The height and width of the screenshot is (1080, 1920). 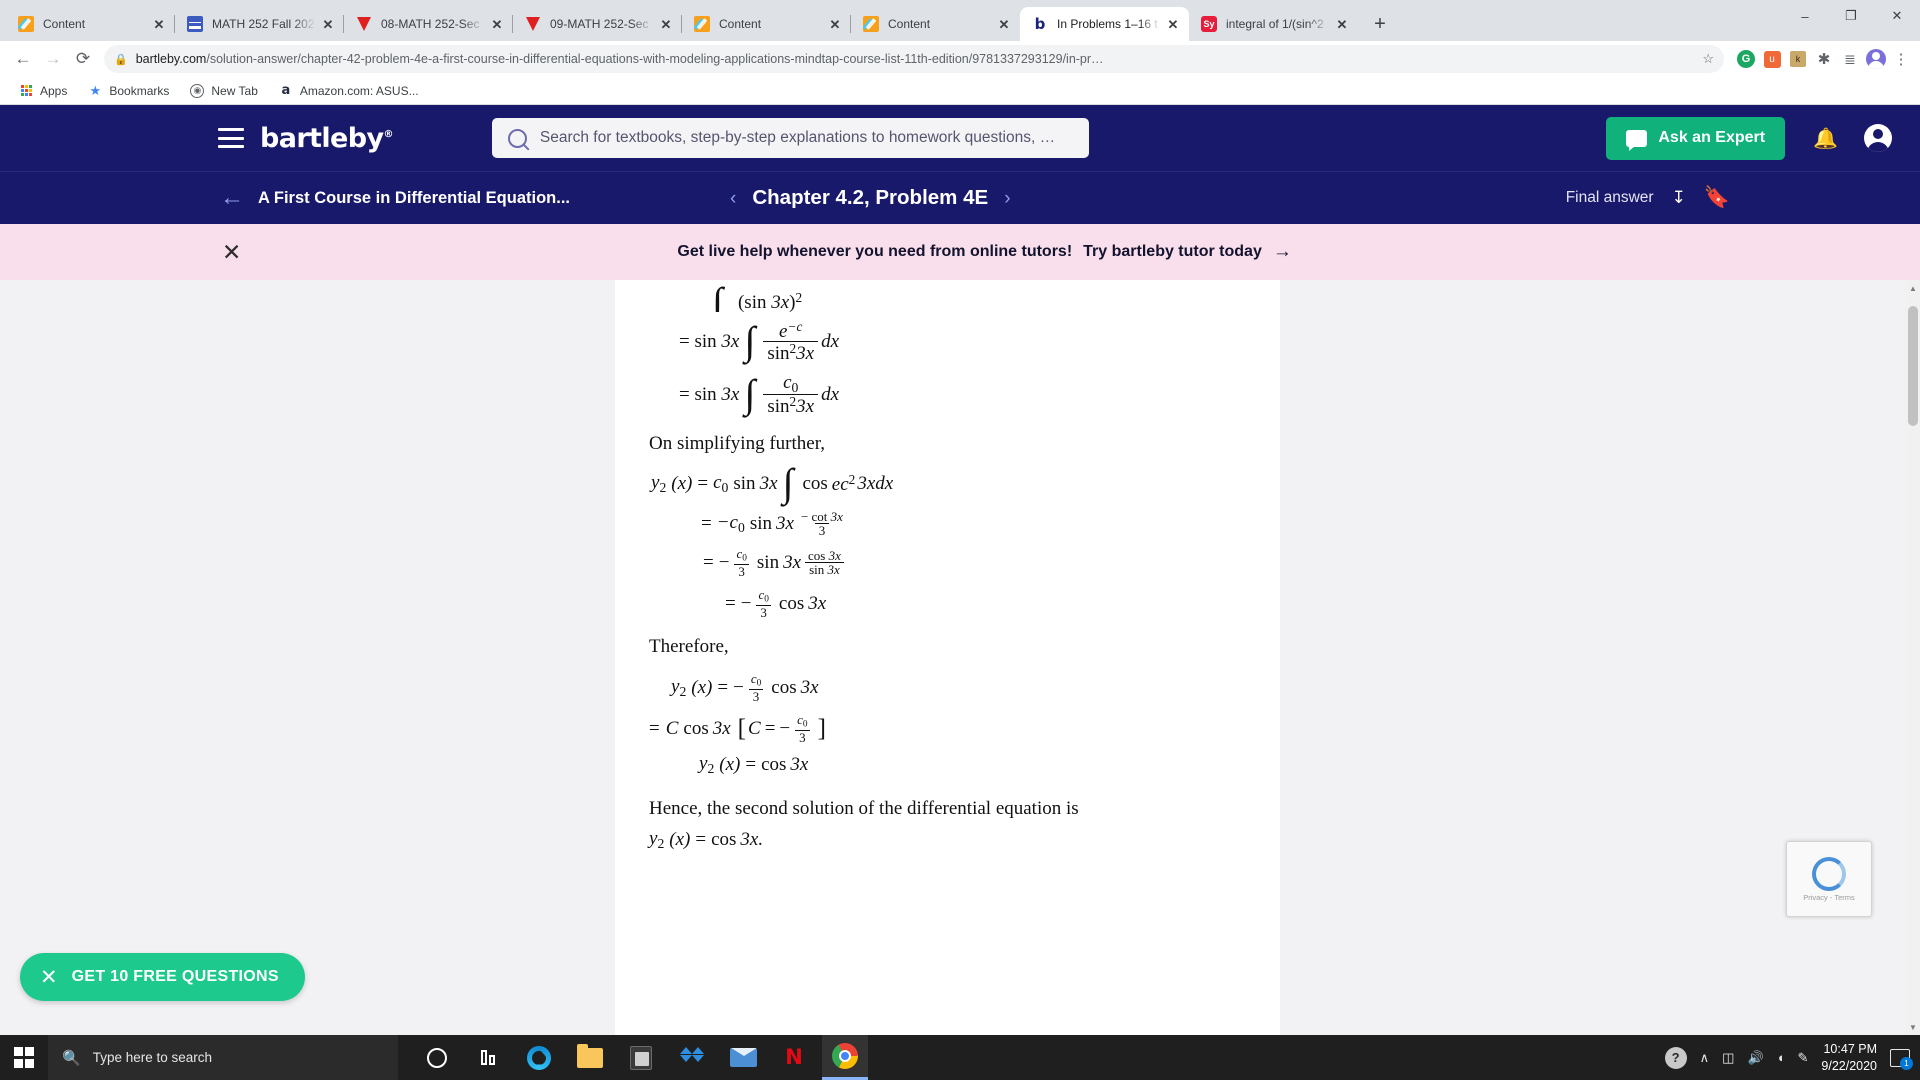 What do you see at coordinates (1679, 198) in the screenshot?
I see `download-icon: ↧` at bounding box center [1679, 198].